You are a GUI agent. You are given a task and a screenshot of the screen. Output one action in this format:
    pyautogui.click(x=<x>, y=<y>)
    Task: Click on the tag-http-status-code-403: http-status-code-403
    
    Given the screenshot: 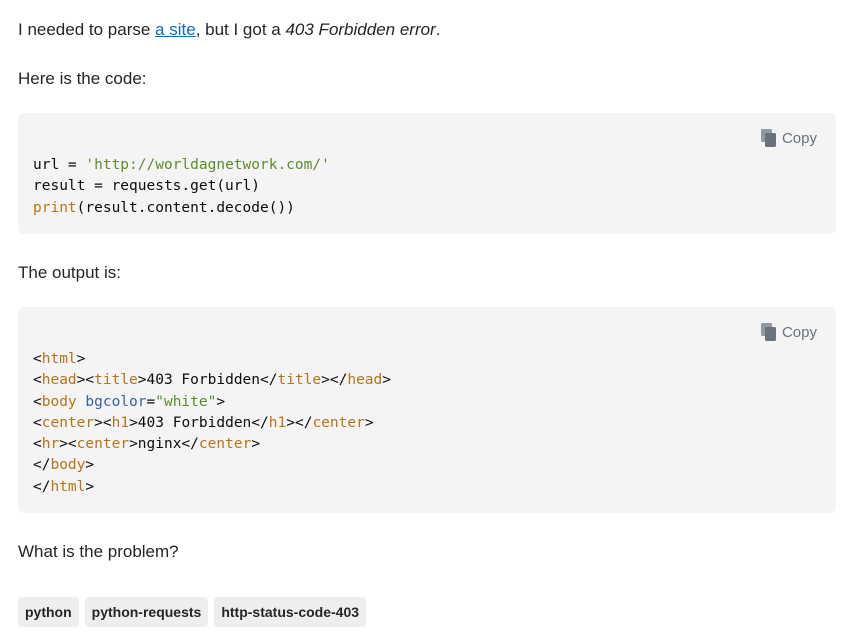 What is the action you would take?
    pyautogui.click(x=290, y=612)
    